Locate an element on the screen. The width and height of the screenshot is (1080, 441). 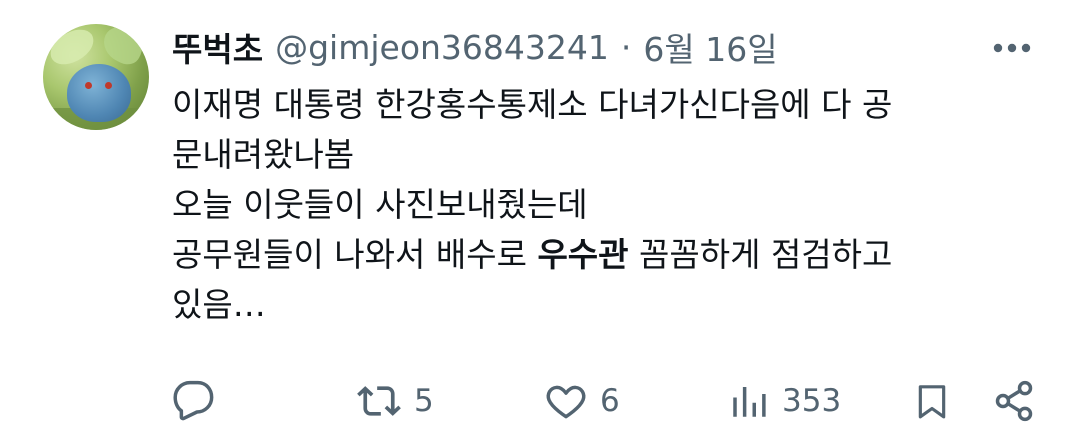
avatar is located at coordinates (96, 77).